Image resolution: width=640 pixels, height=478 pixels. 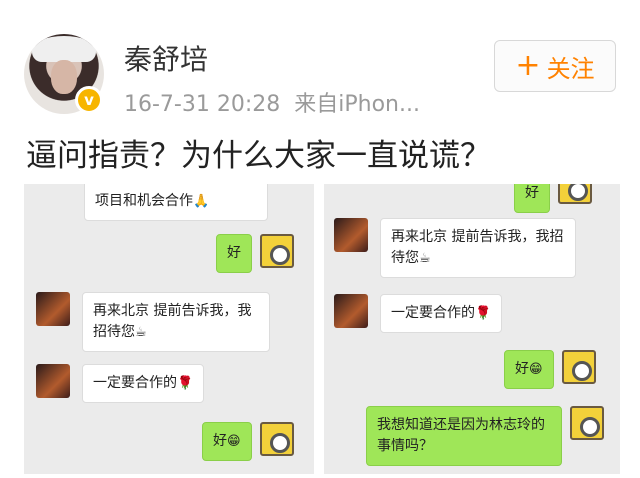 I want to click on plus-icon: +, so click(x=528, y=65).